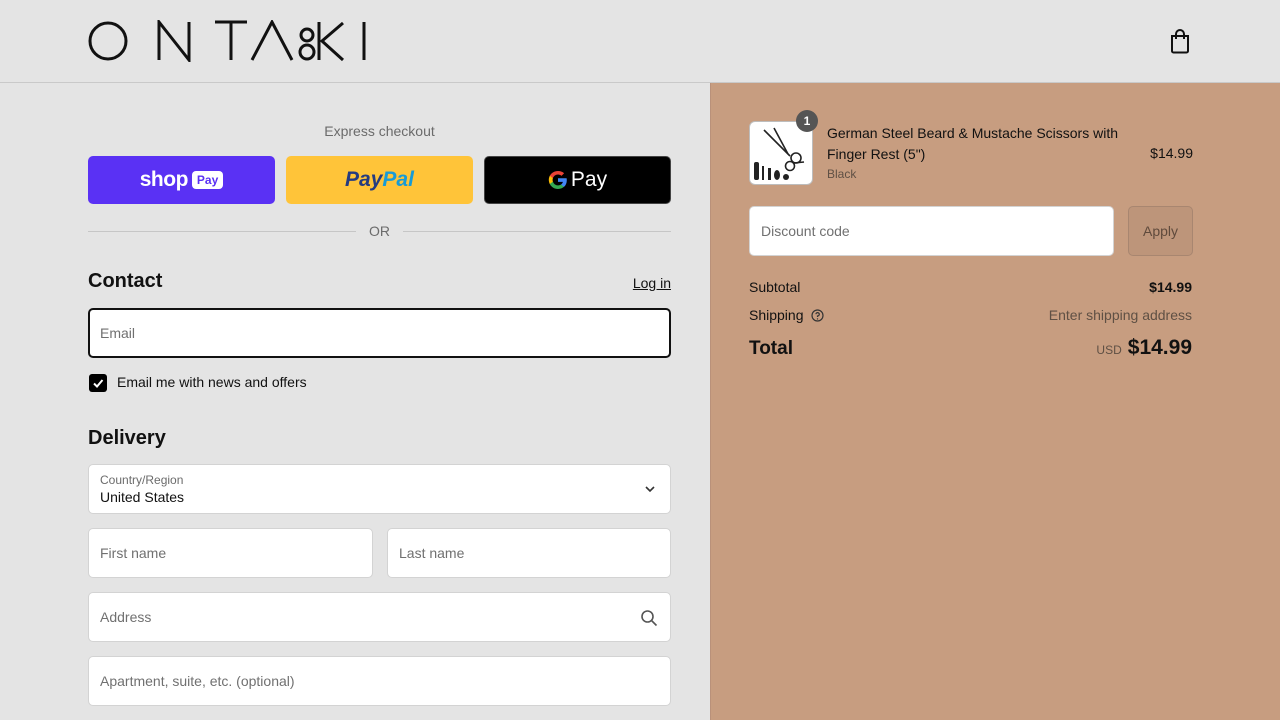 The height and width of the screenshot is (720, 1280). I want to click on help-circle-icon, so click(817, 315).